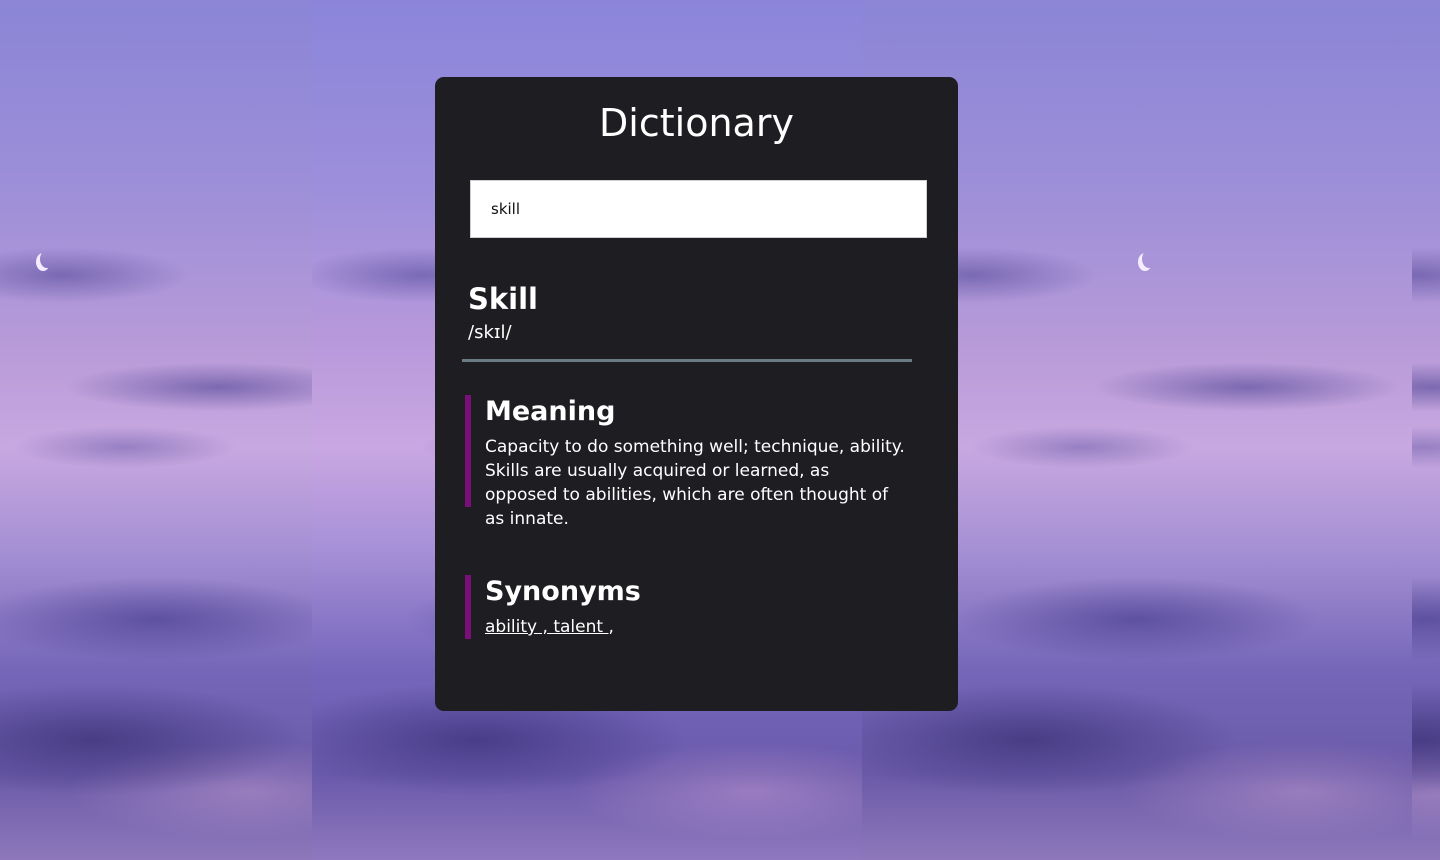 Image resolution: width=1440 pixels, height=860 pixels. I want to click on synonyms-section: Synonyms ability , talent ,, so click(685, 607).